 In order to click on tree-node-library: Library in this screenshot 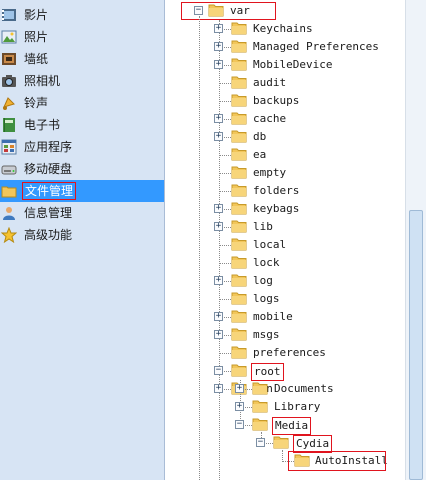, I will do `click(297, 407)`.